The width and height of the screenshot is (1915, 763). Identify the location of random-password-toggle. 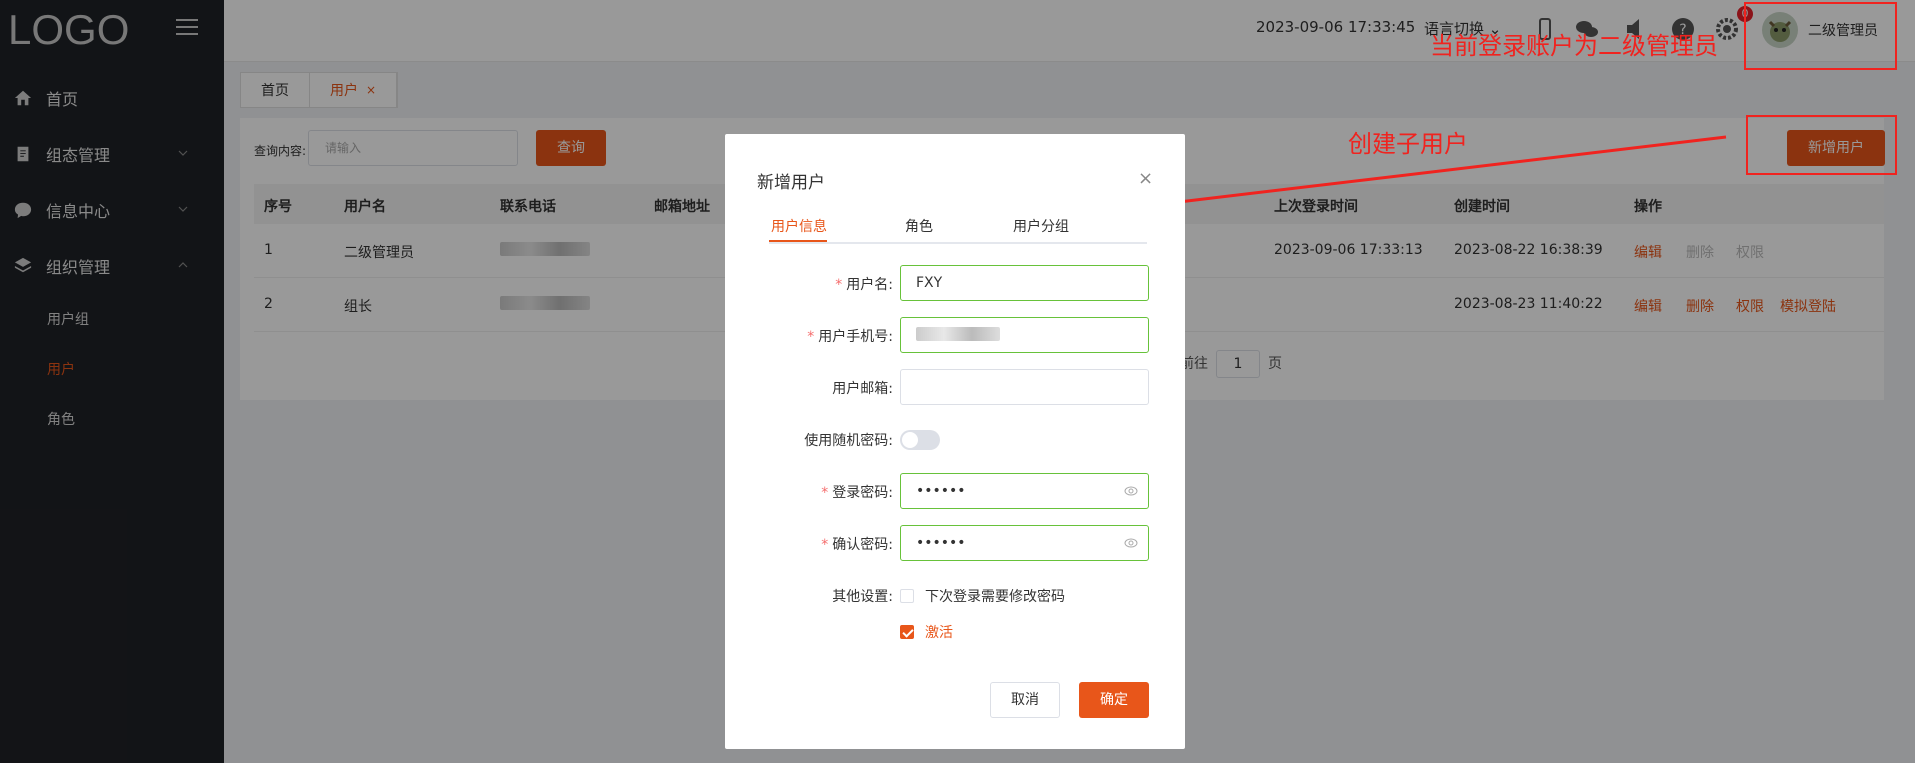
(920, 440).